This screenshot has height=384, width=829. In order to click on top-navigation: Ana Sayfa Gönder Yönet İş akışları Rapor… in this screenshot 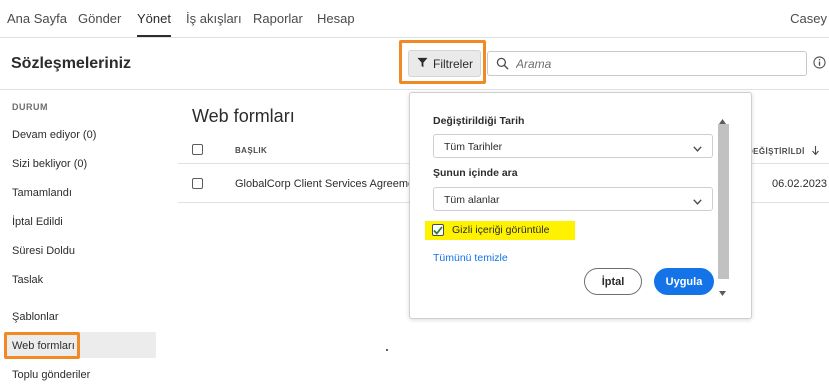, I will do `click(414, 19)`.